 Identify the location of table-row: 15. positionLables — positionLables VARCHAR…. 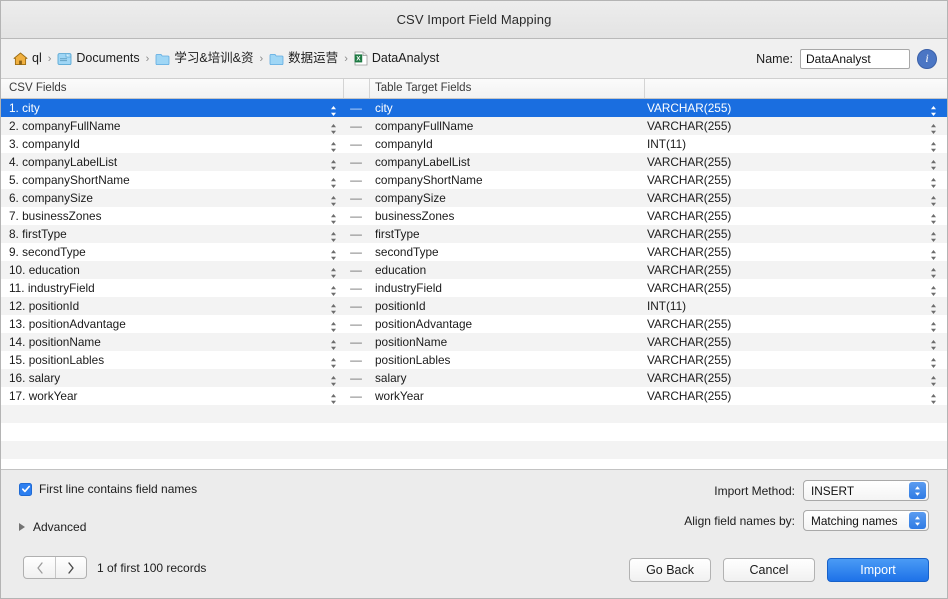
(474, 360).